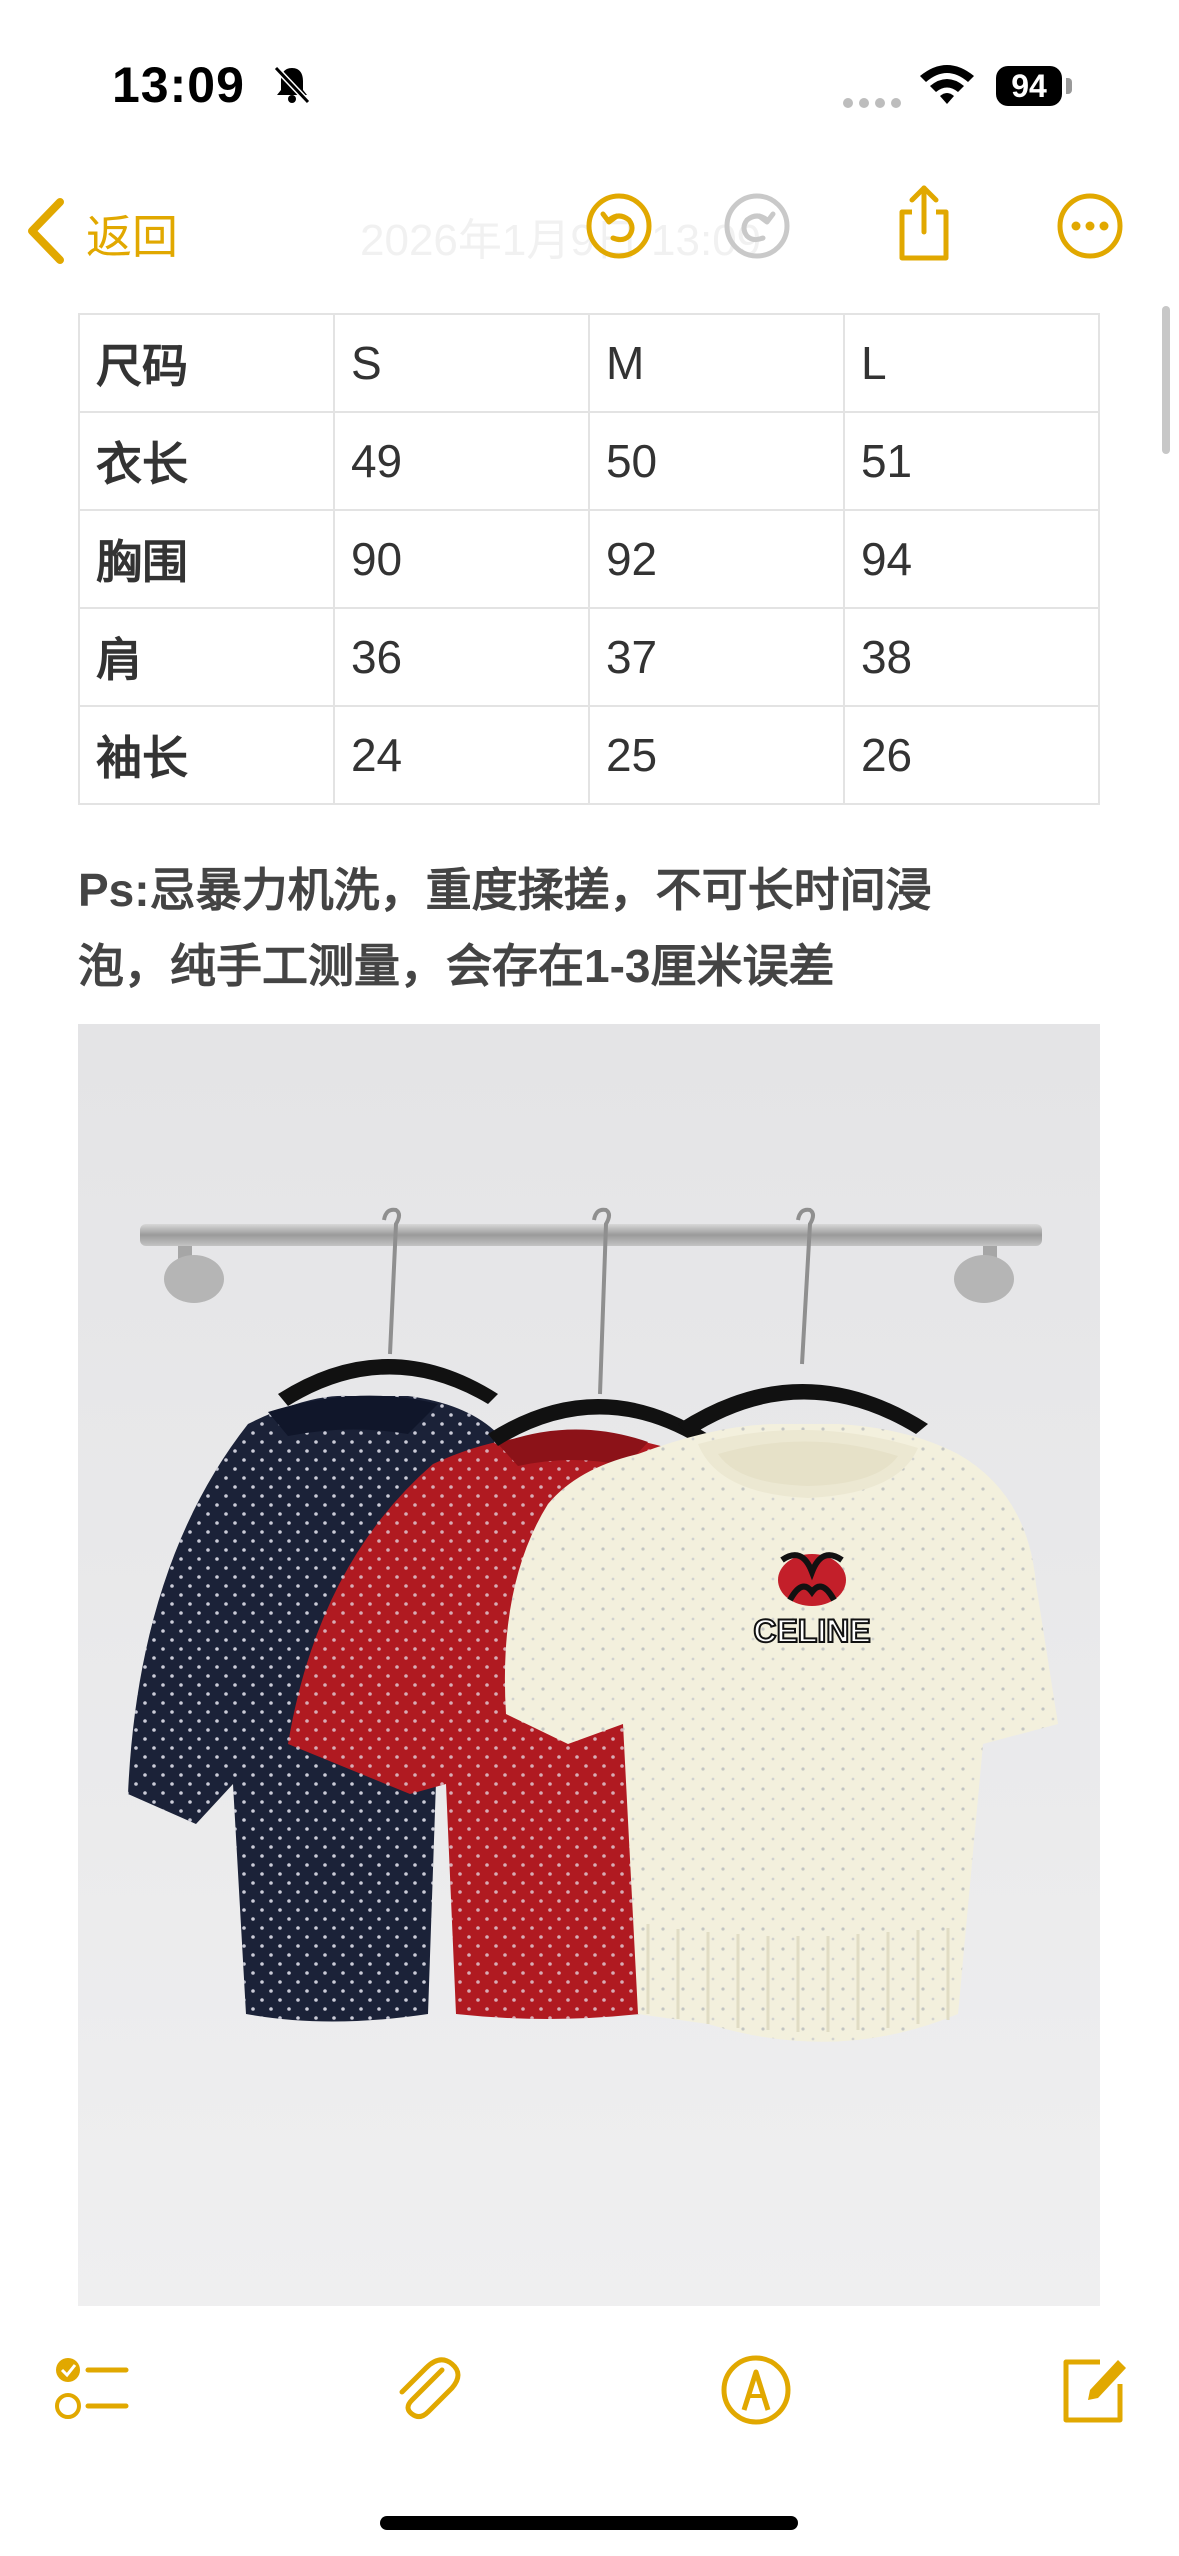 The image size is (1179, 2556). What do you see at coordinates (206, 559) in the screenshot?
I see `table-cell: 胸围` at bounding box center [206, 559].